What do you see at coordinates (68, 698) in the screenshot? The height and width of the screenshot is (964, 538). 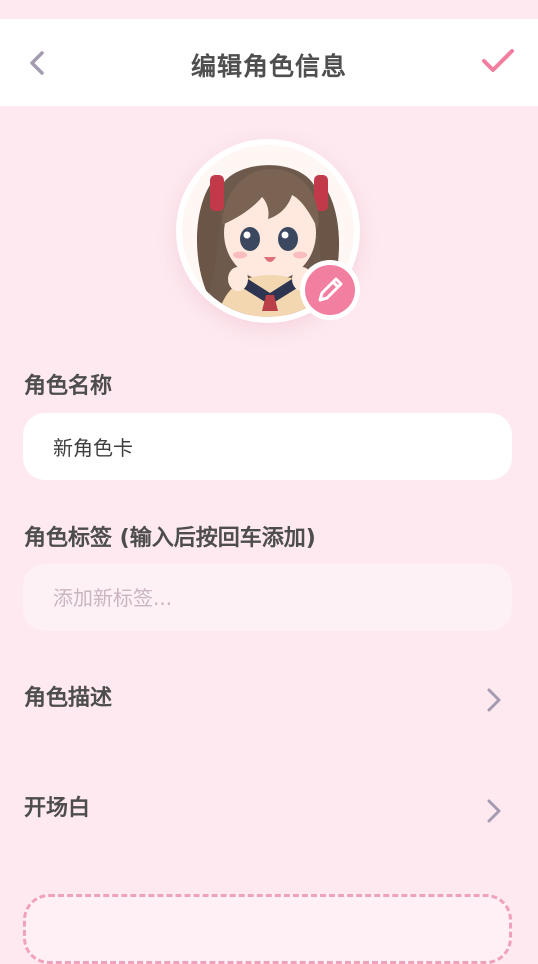 I see `description-label: 角色描述` at bounding box center [68, 698].